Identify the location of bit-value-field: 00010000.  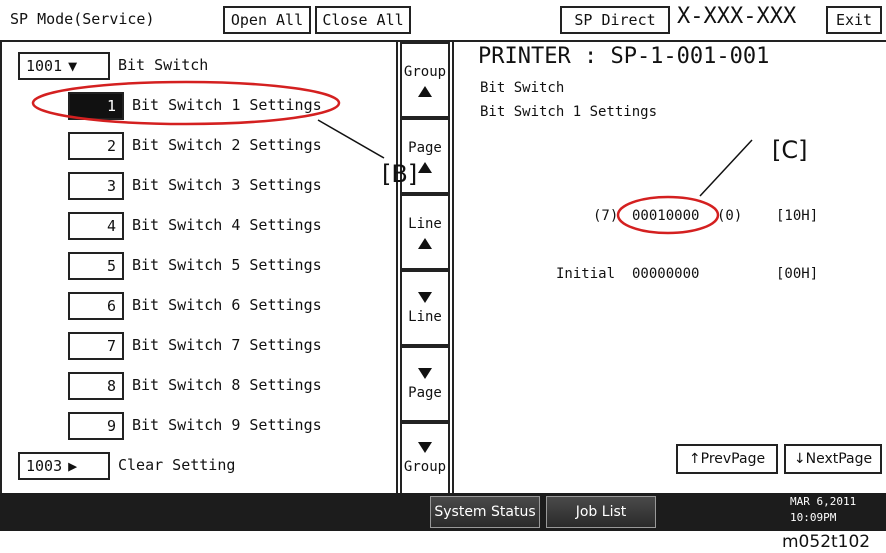
(665, 216).